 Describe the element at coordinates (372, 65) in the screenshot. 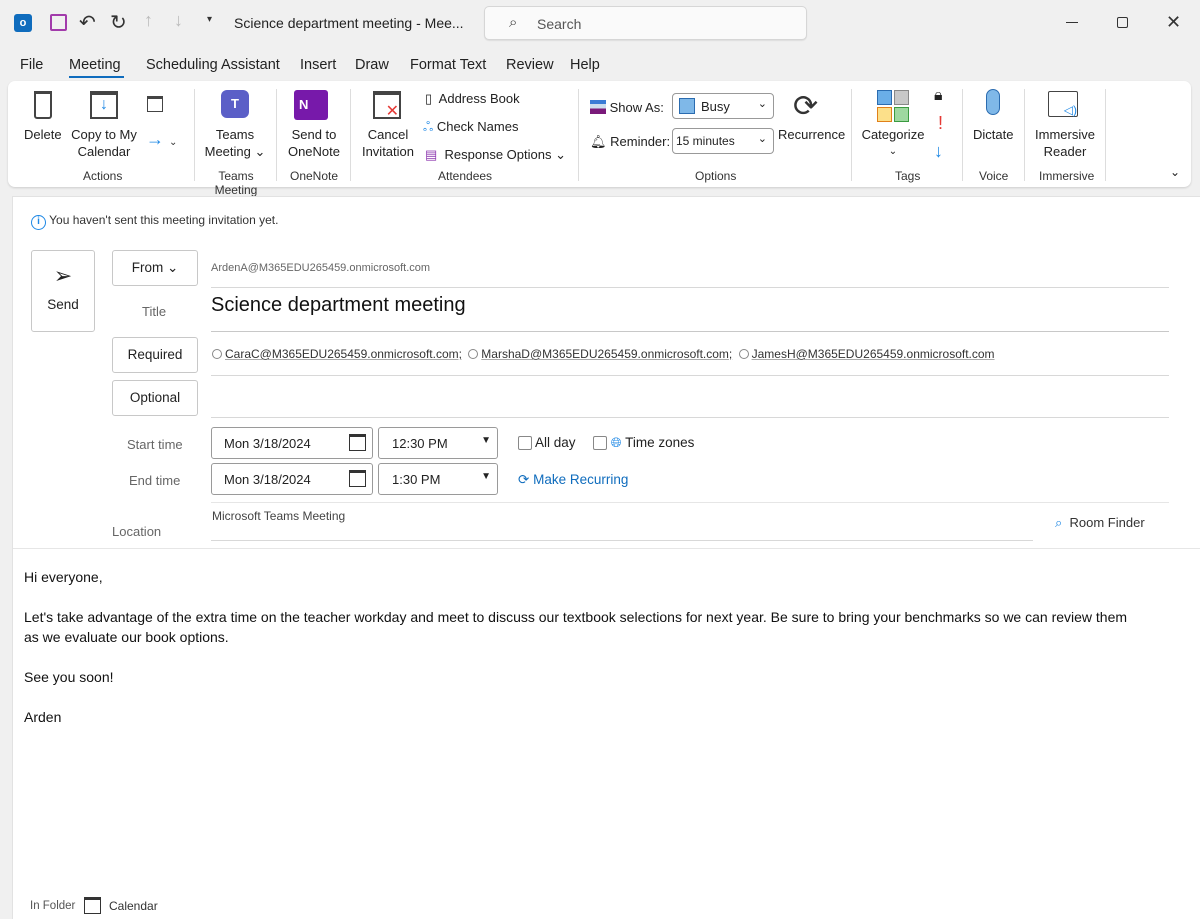

I see `tab-draw: Draw` at that location.